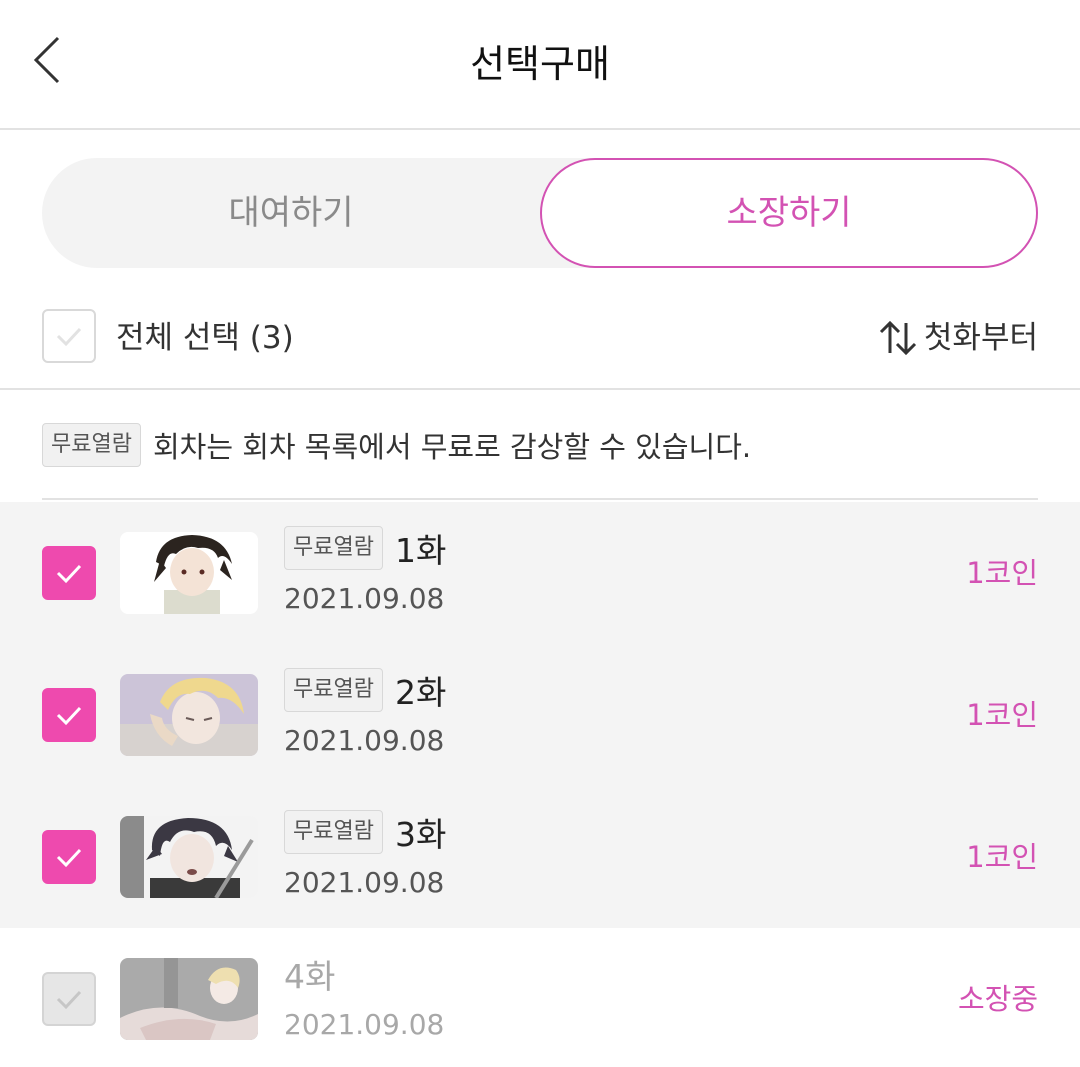  I want to click on episode-title-line: 4화, so click(309, 974).